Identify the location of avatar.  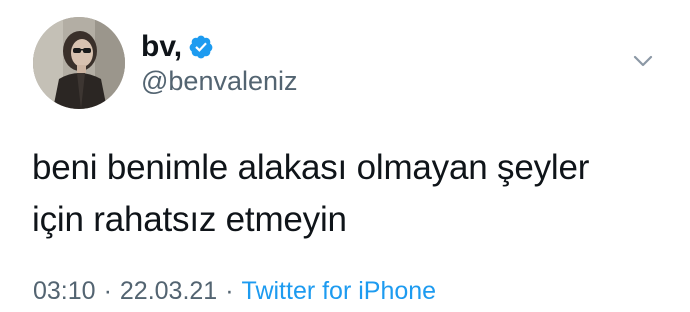
(79, 63).